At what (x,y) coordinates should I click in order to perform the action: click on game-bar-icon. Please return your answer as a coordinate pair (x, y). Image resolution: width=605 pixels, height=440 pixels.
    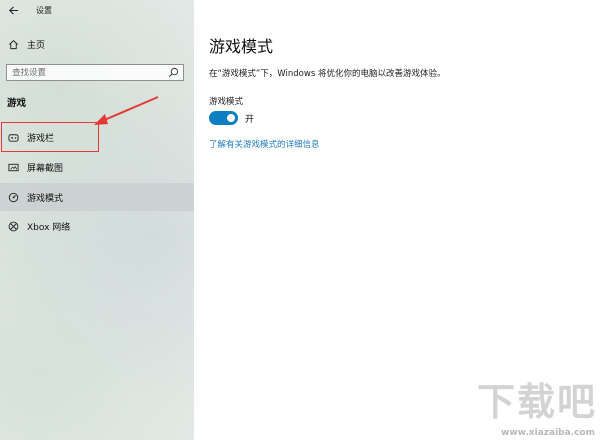
    Looking at the image, I should click on (13, 137).